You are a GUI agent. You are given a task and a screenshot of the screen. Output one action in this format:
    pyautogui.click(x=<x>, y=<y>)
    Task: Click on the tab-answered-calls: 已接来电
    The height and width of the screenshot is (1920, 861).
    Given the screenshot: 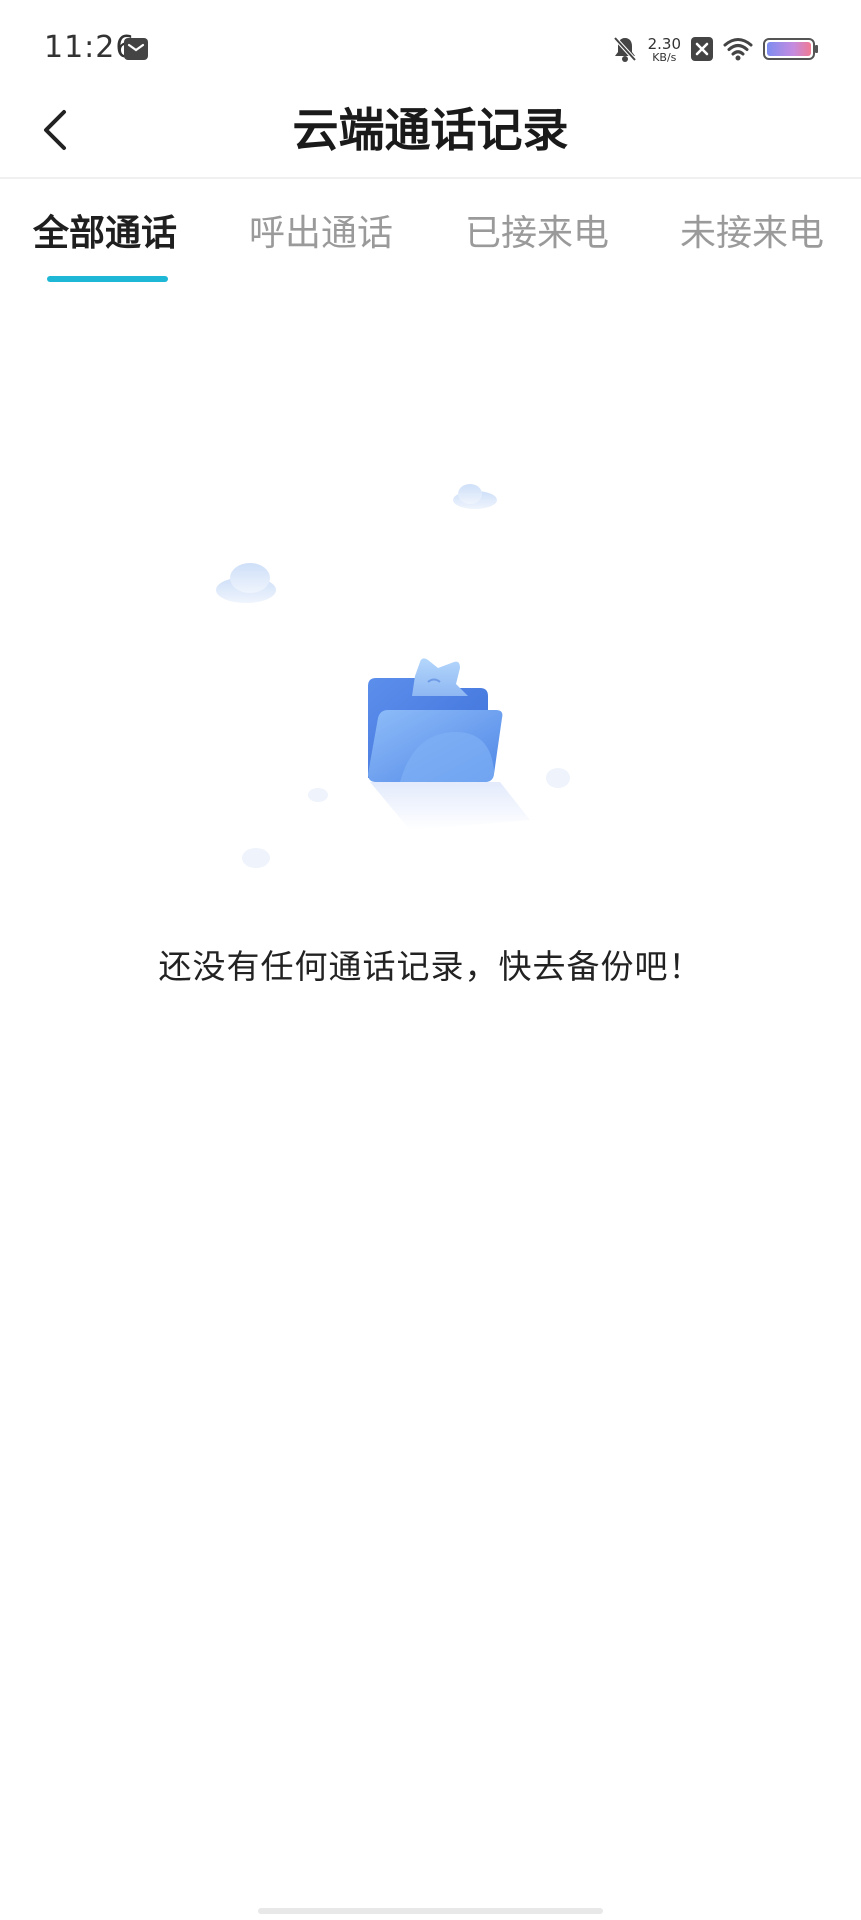 What is the action you would take?
    pyautogui.click(x=537, y=234)
    